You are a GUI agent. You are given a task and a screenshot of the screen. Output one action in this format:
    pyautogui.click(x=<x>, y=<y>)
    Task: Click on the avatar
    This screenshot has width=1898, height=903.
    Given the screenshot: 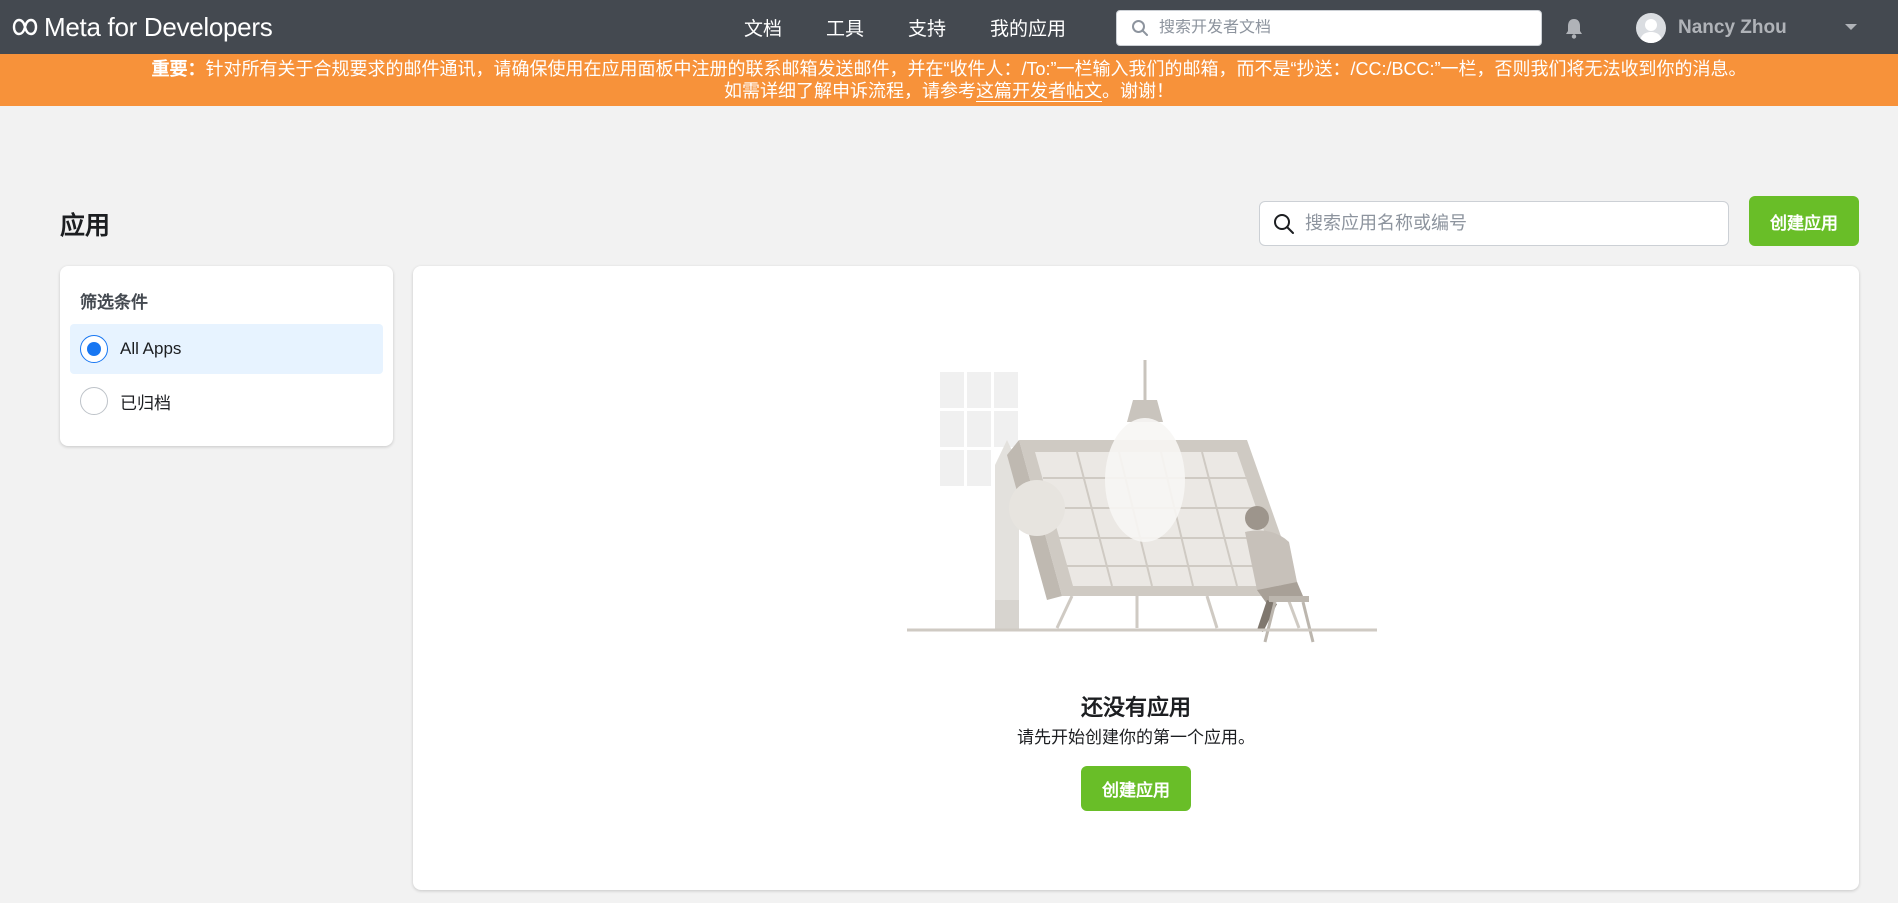 What is the action you would take?
    pyautogui.click(x=1651, y=28)
    